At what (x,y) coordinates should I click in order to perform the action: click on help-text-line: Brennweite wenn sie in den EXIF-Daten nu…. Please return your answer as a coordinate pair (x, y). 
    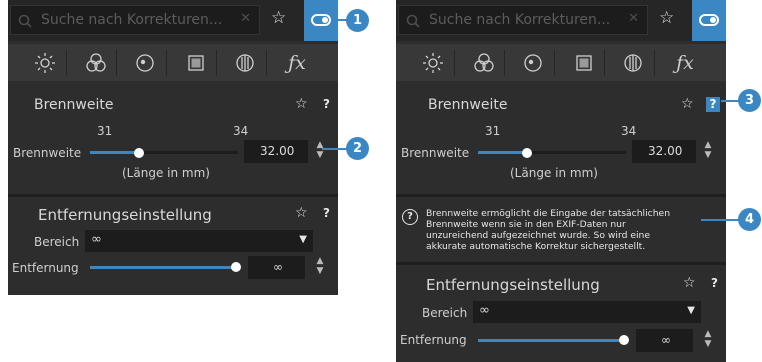
    Looking at the image, I should click on (526, 224).